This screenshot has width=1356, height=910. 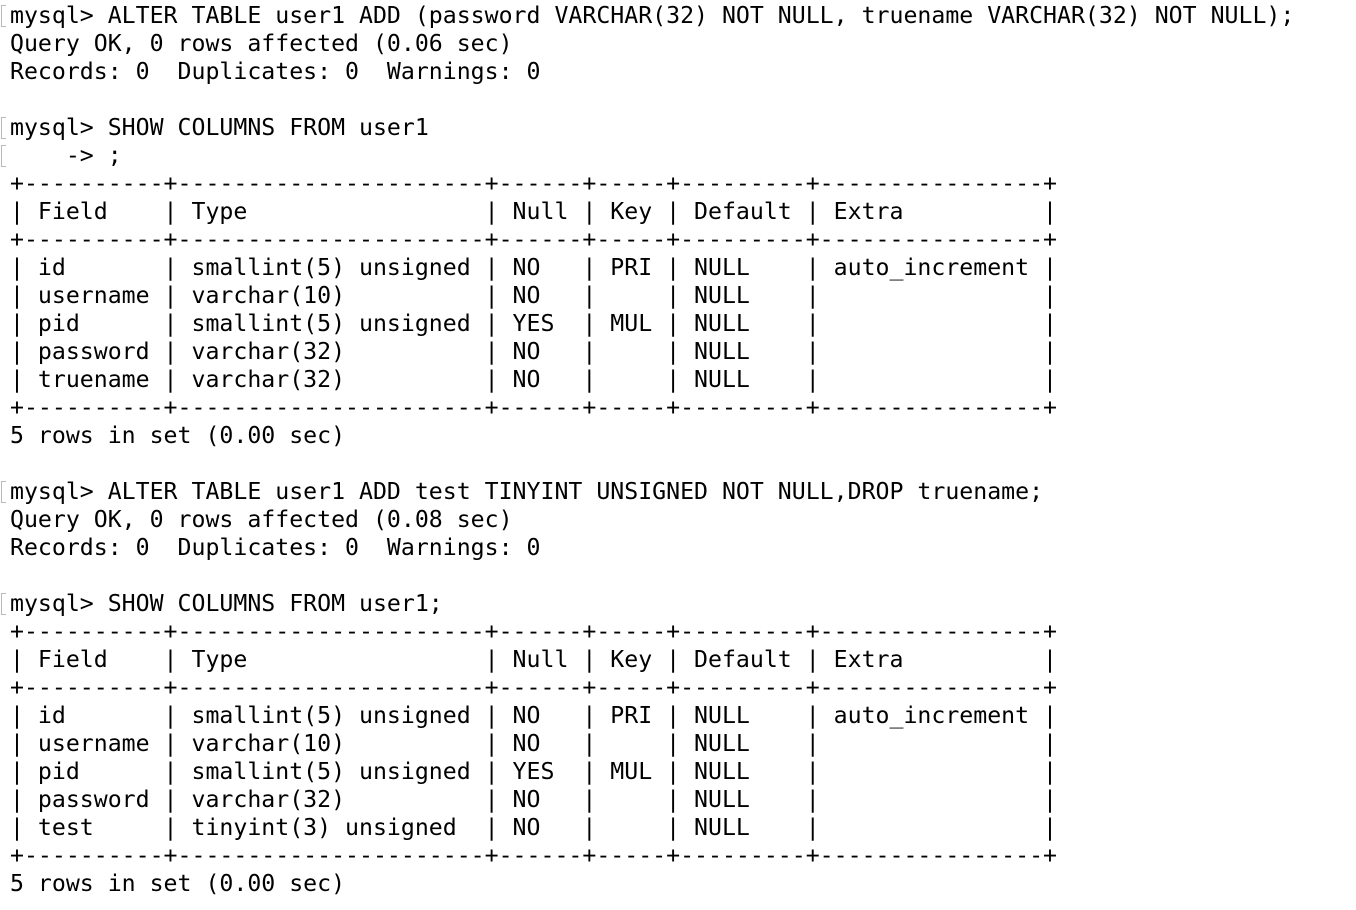 I want to click on continuation-line: -> ;, so click(x=647, y=156).